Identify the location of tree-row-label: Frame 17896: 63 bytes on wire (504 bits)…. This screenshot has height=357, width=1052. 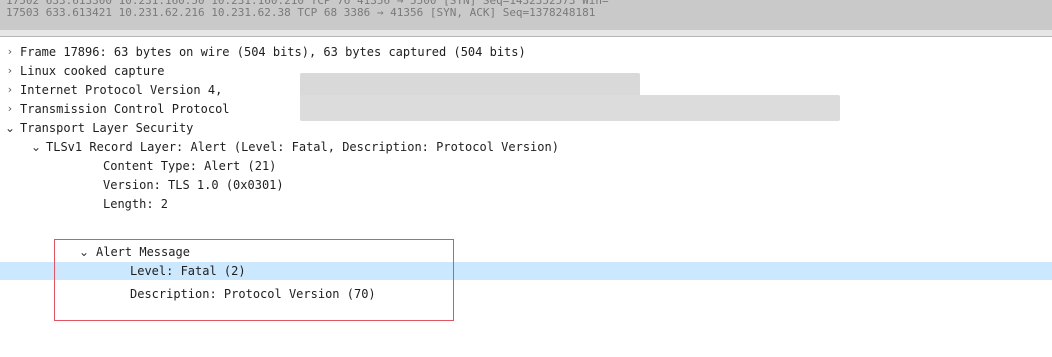
(273, 52).